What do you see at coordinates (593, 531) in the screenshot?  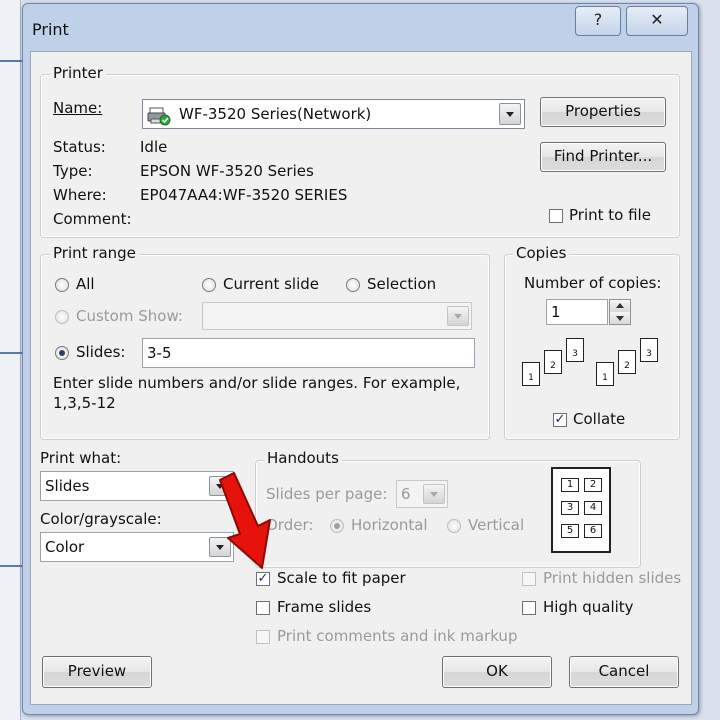 I see `handout-cell: 6` at bounding box center [593, 531].